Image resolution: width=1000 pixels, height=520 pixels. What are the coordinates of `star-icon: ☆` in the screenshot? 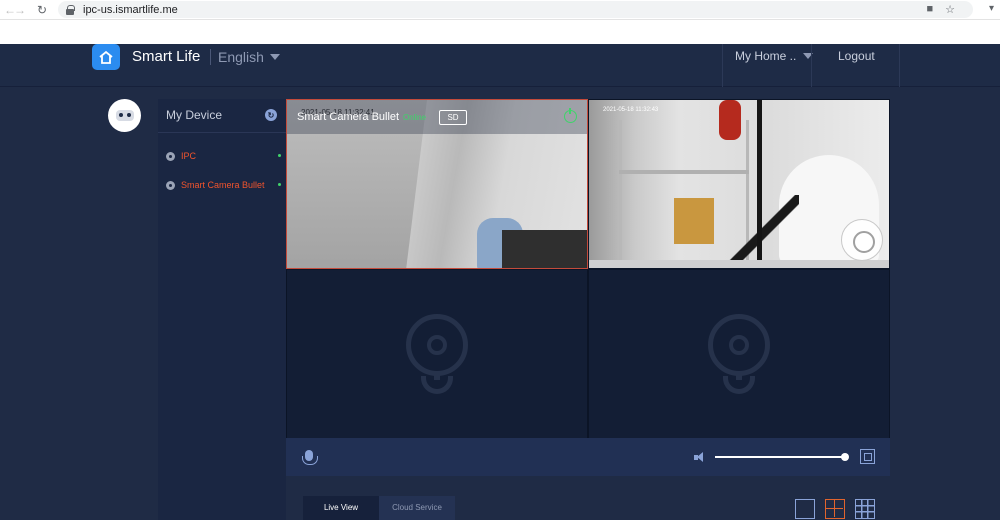 It's located at (950, 9).